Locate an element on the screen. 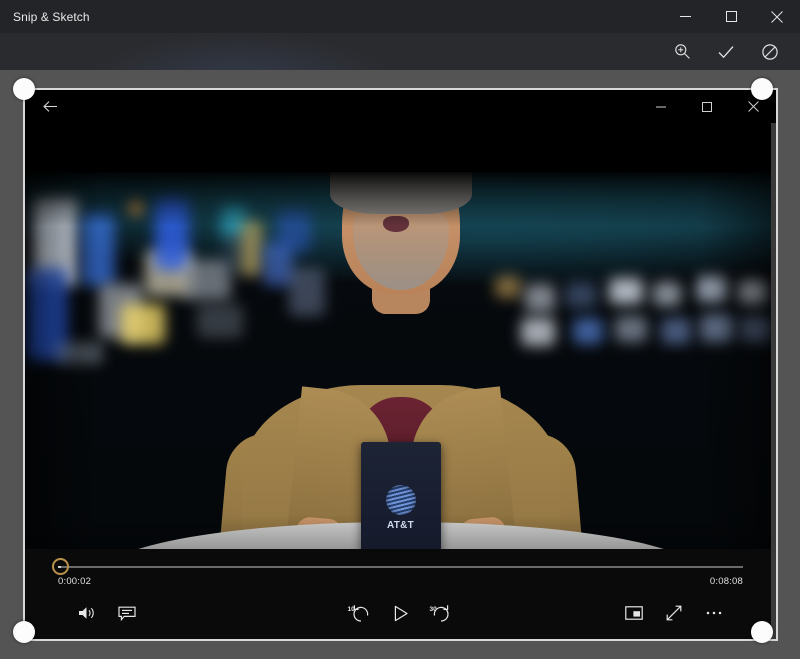 The width and height of the screenshot is (800, 659). window-controls is located at coordinates (731, 16).